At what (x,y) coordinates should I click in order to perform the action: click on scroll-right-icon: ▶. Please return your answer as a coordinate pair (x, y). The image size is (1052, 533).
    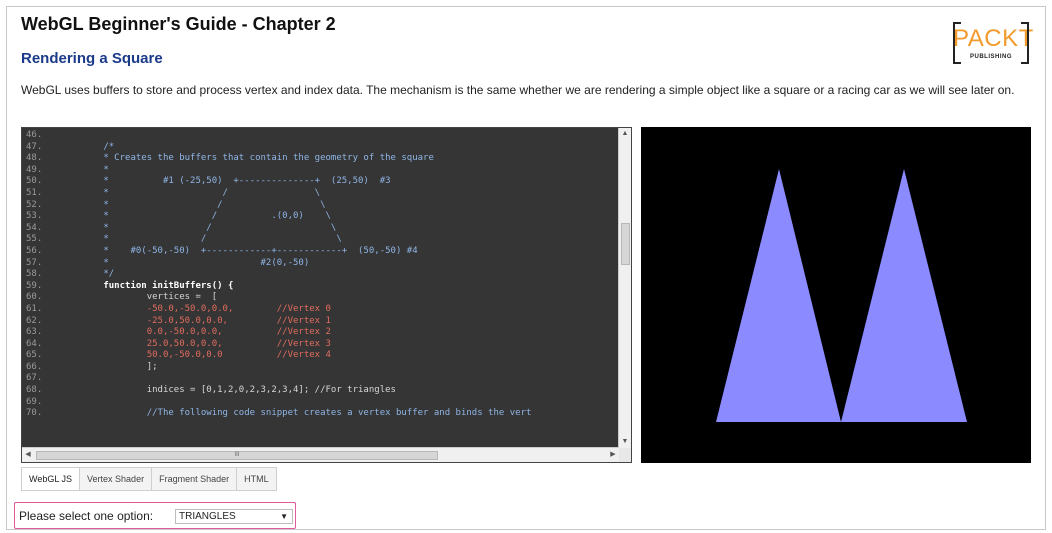
    Looking at the image, I should click on (613, 455).